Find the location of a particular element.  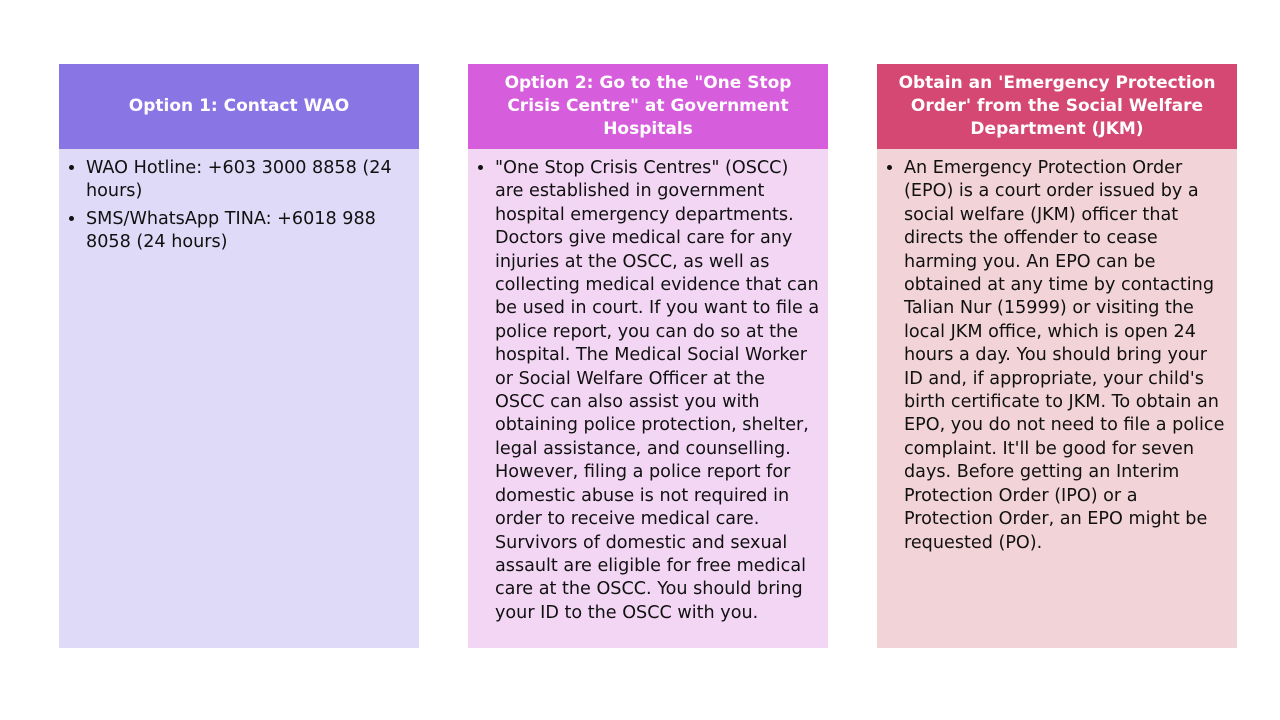

bullet-item: WAO Hotline: +603 3000 8858 (24 hours) is located at coordinates (248, 180).